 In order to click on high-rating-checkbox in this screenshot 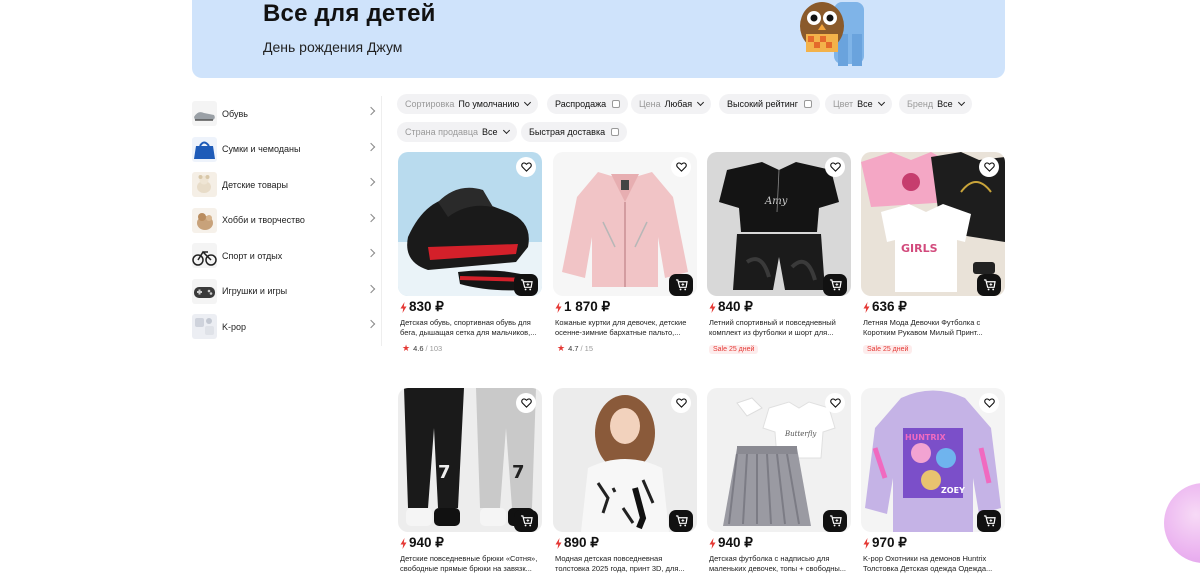, I will do `click(808, 104)`.